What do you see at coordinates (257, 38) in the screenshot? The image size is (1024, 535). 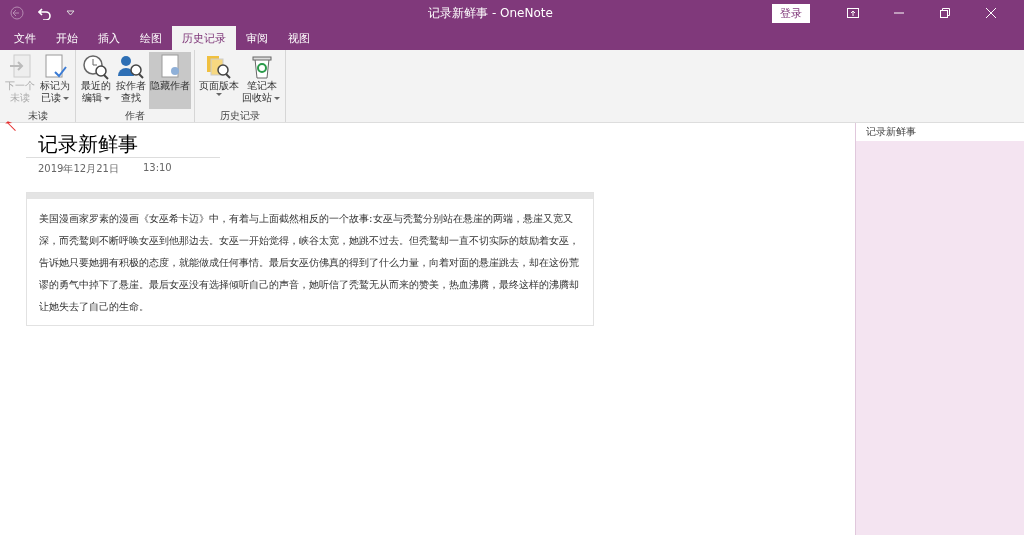 I see `ribbon-tab: 审阅` at bounding box center [257, 38].